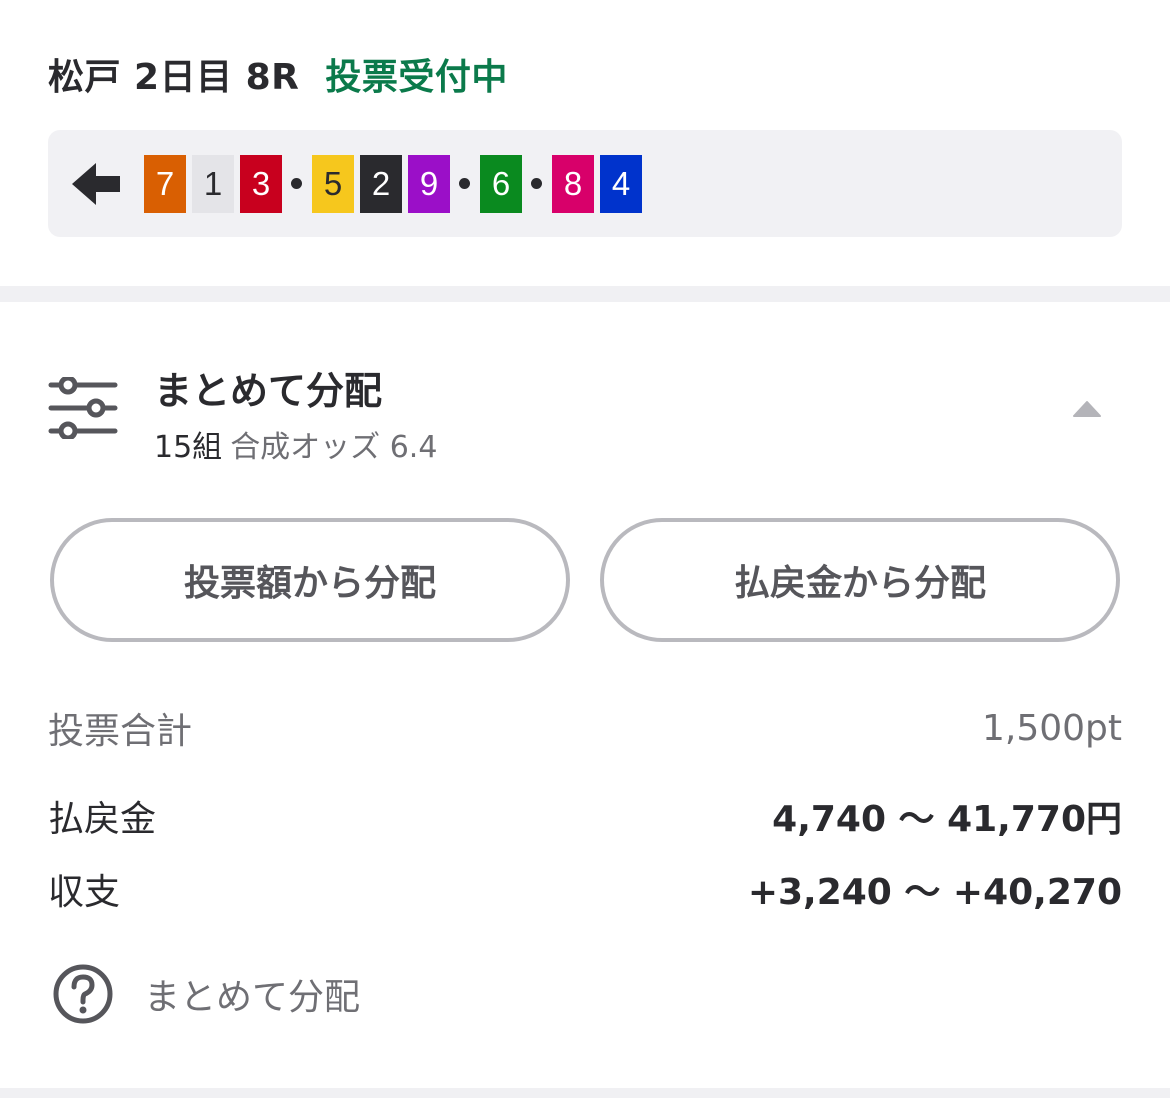  What do you see at coordinates (96, 184) in the screenshot?
I see `arrow-left-icon` at bounding box center [96, 184].